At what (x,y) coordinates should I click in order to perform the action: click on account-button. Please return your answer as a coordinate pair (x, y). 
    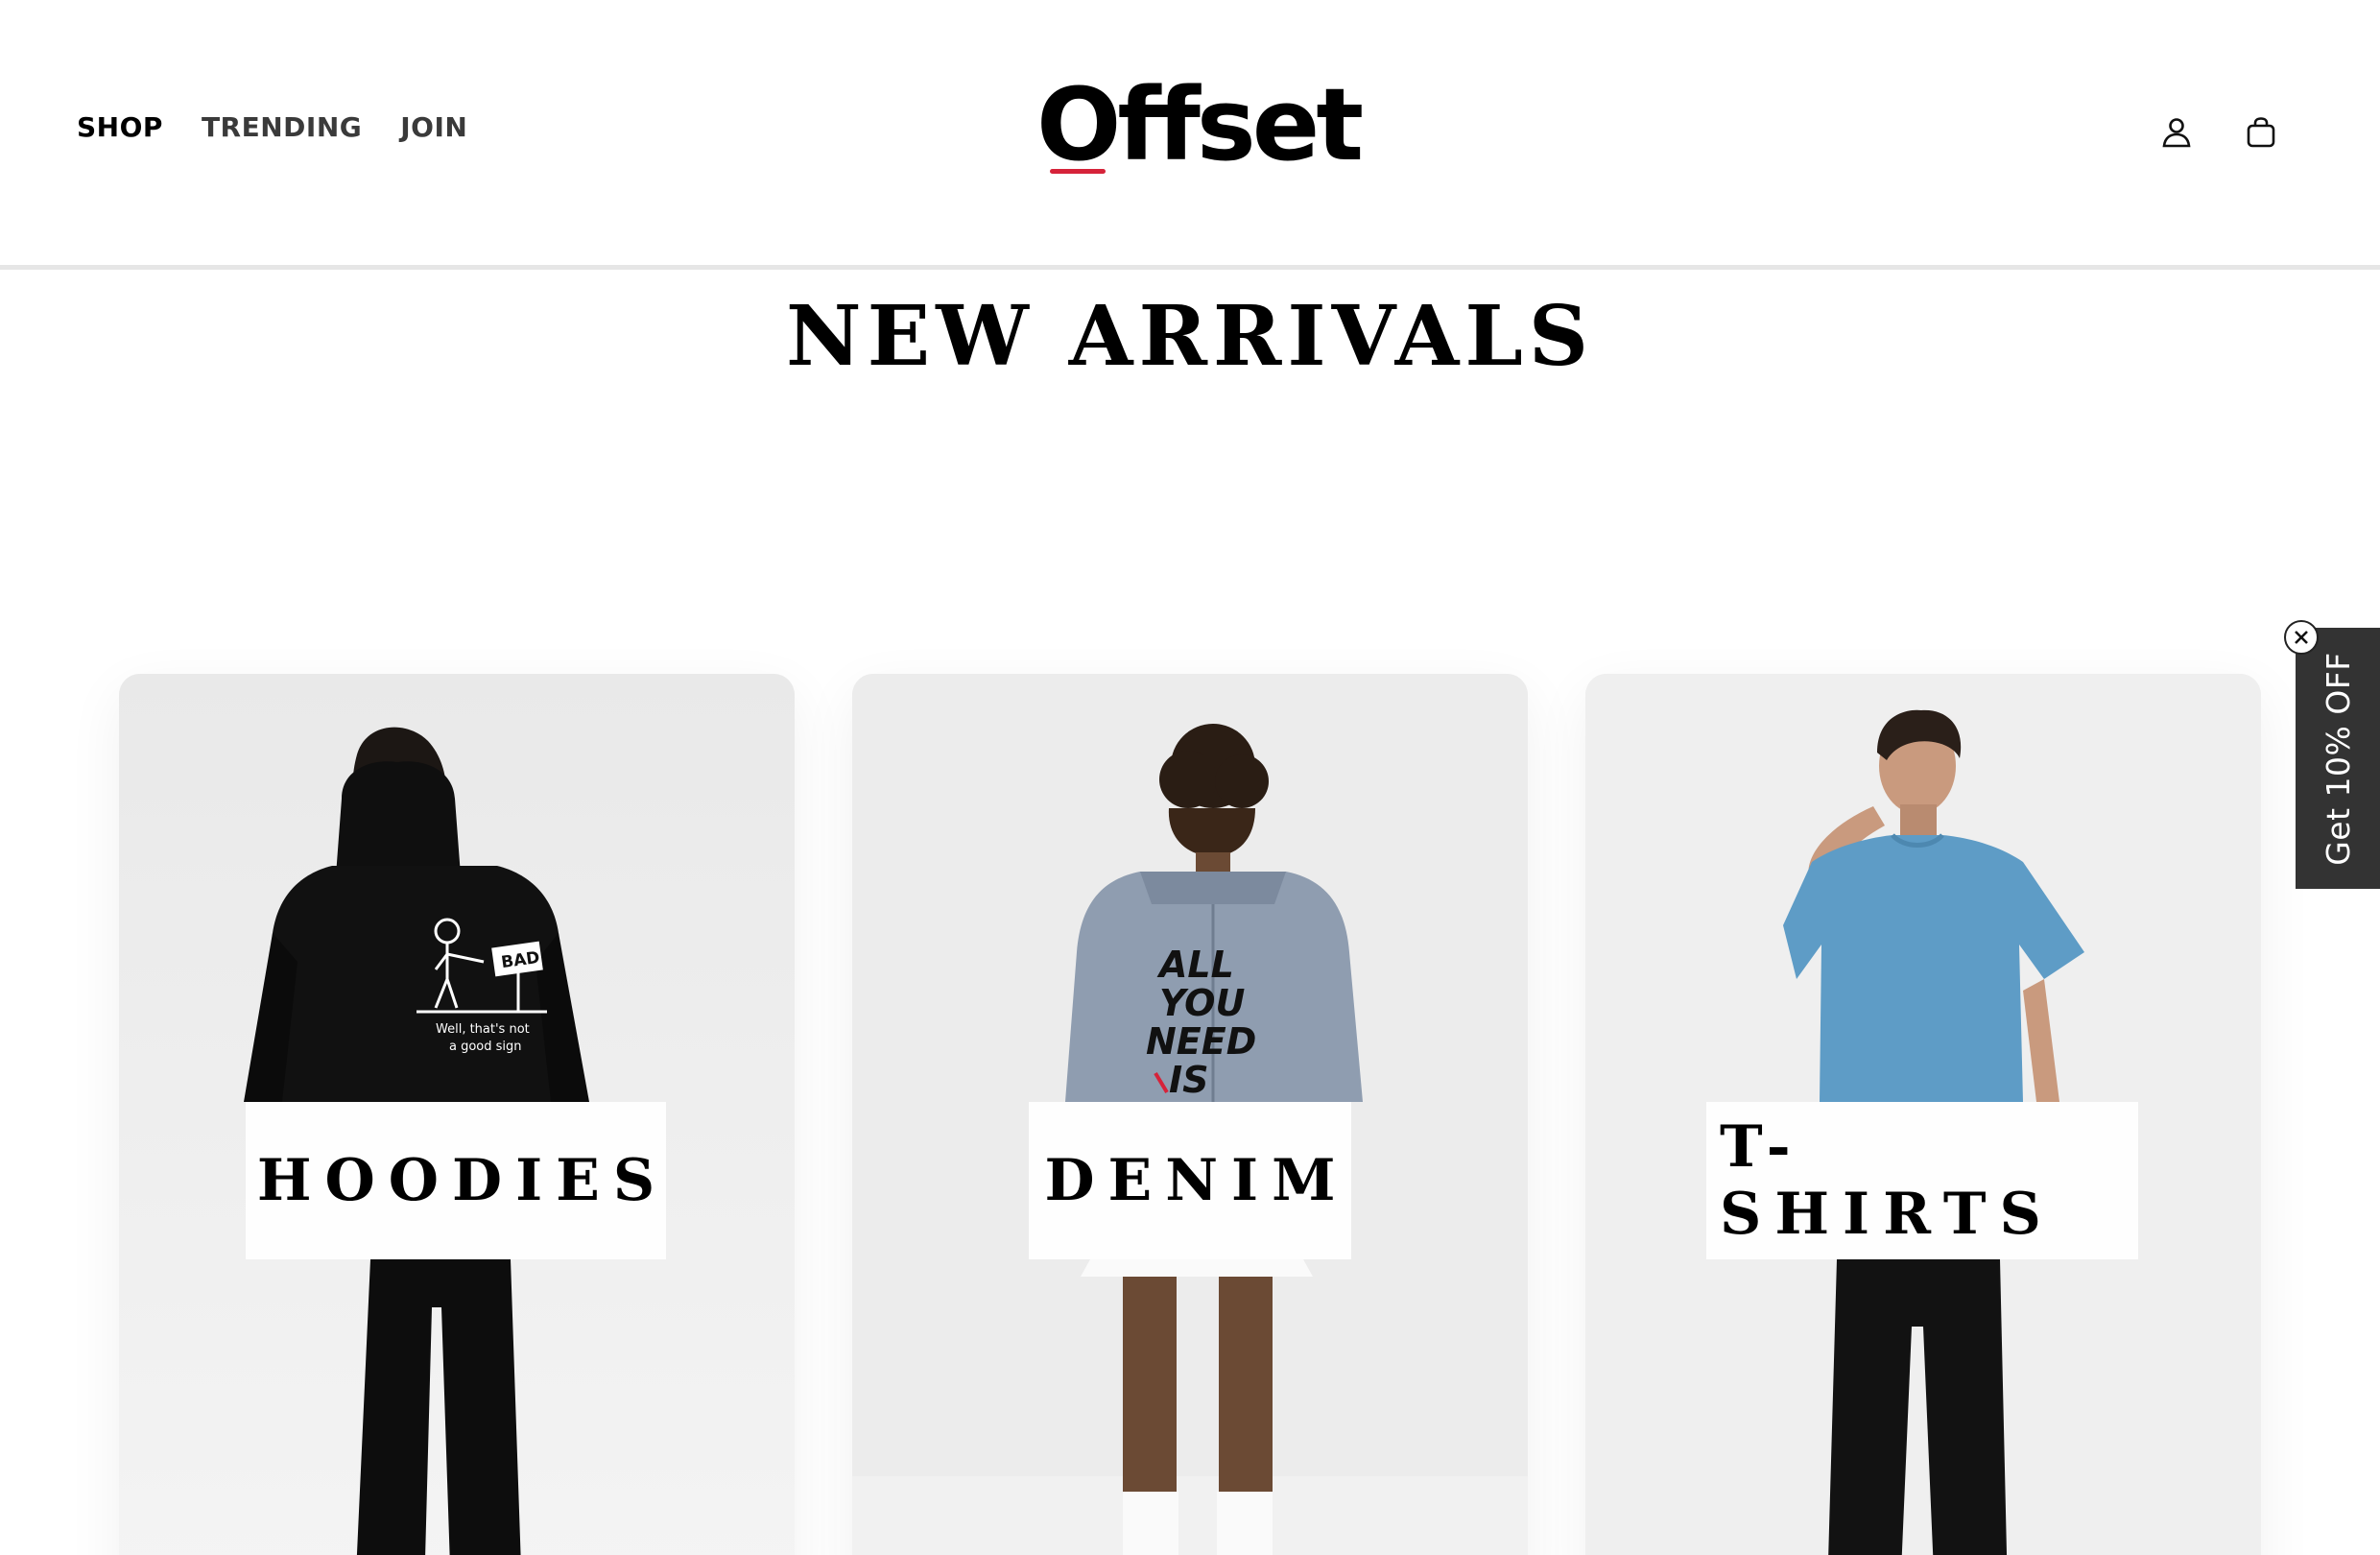
    Looking at the image, I should click on (2177, 133).